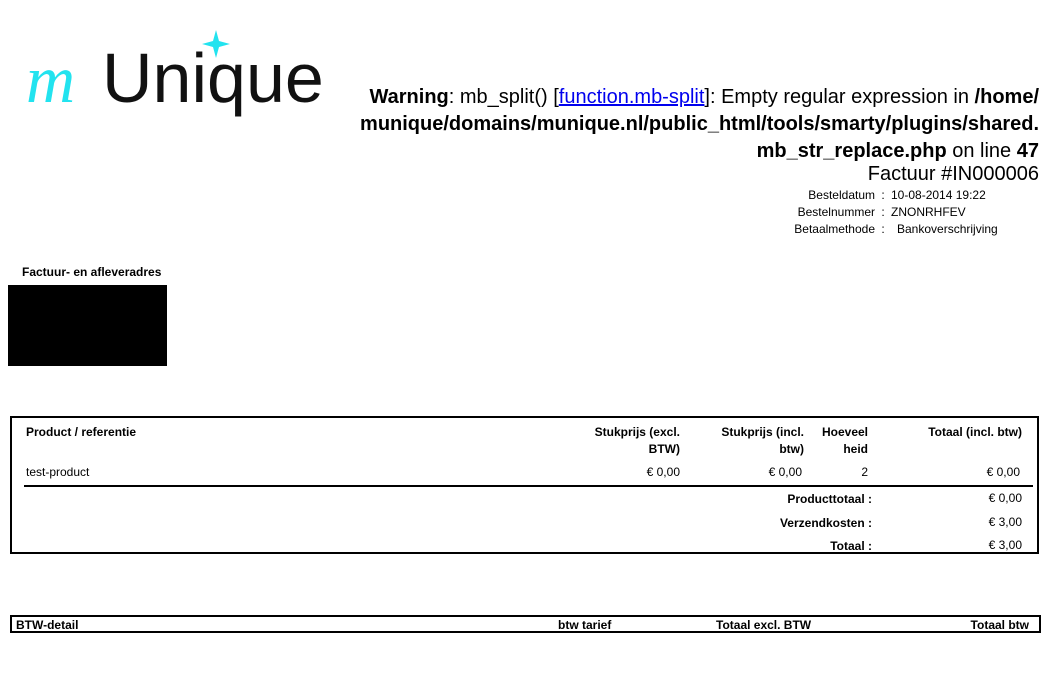  What do you see at coordinates (47, 625) in the screenshot?
I see `btw-header-detail: BTW-detail` at bounding box center [47, 625].